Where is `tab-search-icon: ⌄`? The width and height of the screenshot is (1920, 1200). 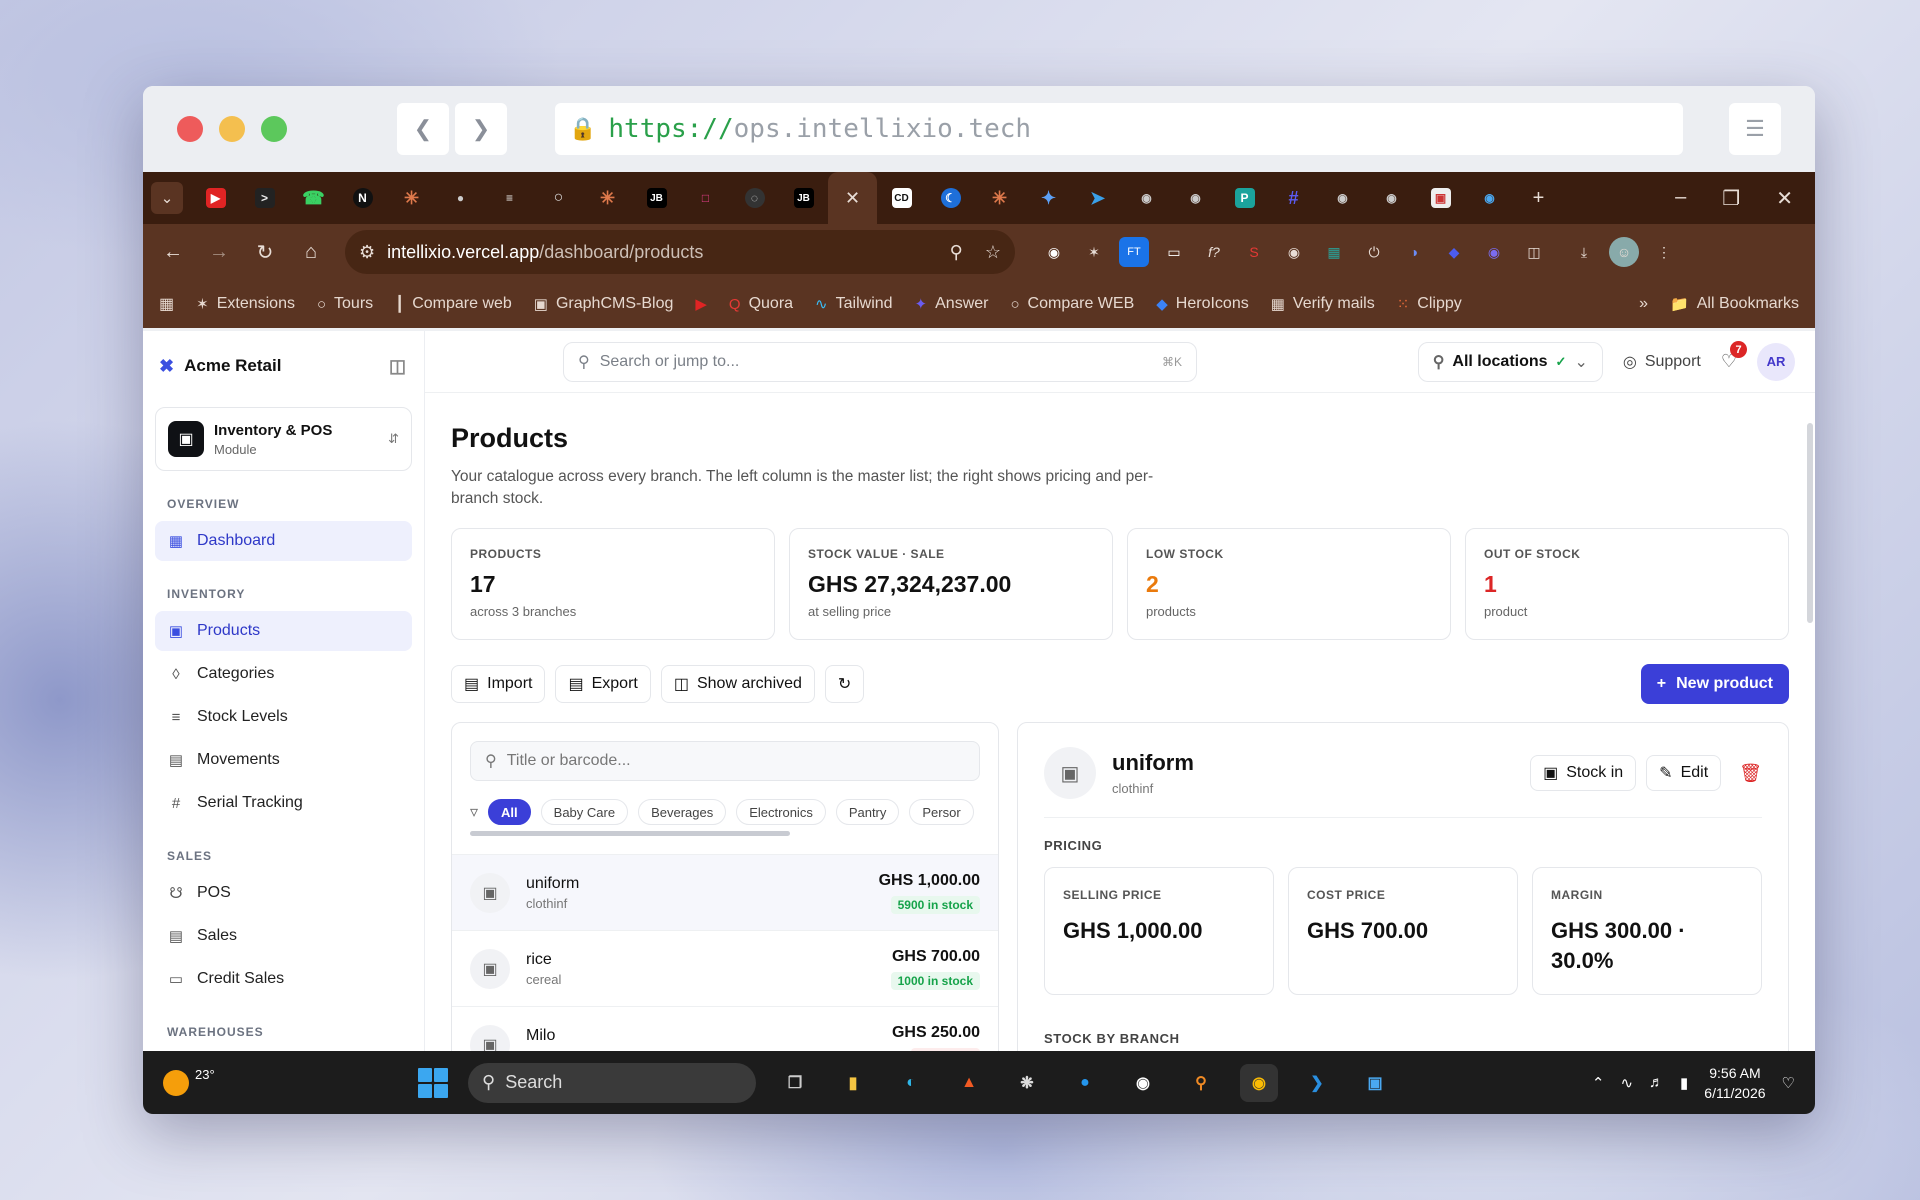
tab-search-icon: ⌄ is located at coordinates (167, 198).